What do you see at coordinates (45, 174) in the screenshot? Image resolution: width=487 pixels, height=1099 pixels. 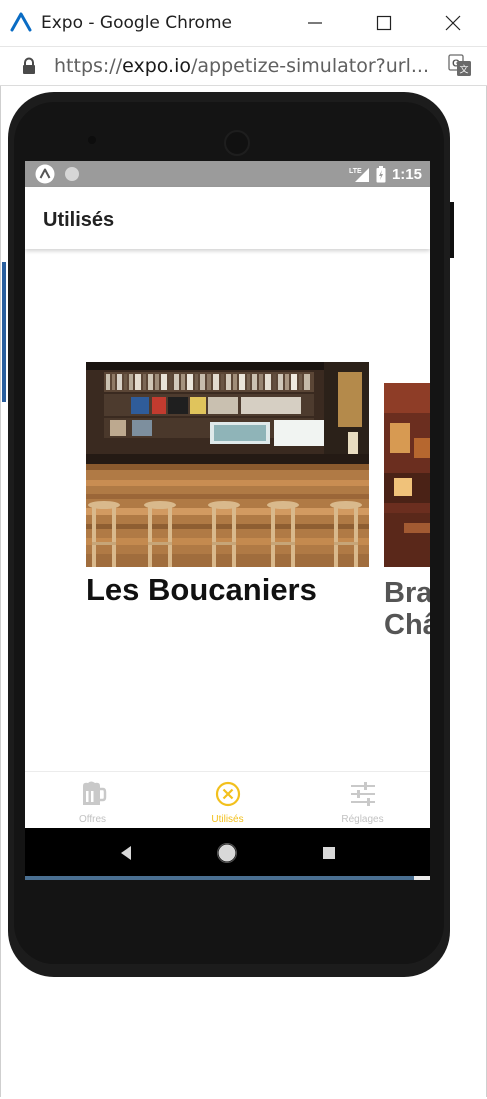 I see `expo-status-icon` at bounding box center [45, 174].